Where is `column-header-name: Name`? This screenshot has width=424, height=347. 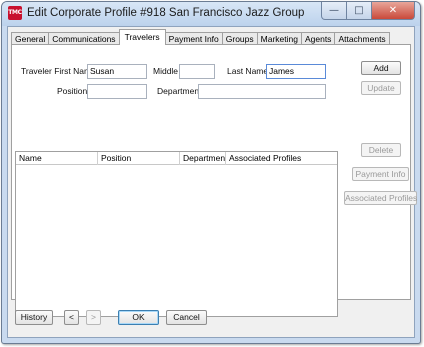 column-header-name: Name is located at coordinates (57, 158).